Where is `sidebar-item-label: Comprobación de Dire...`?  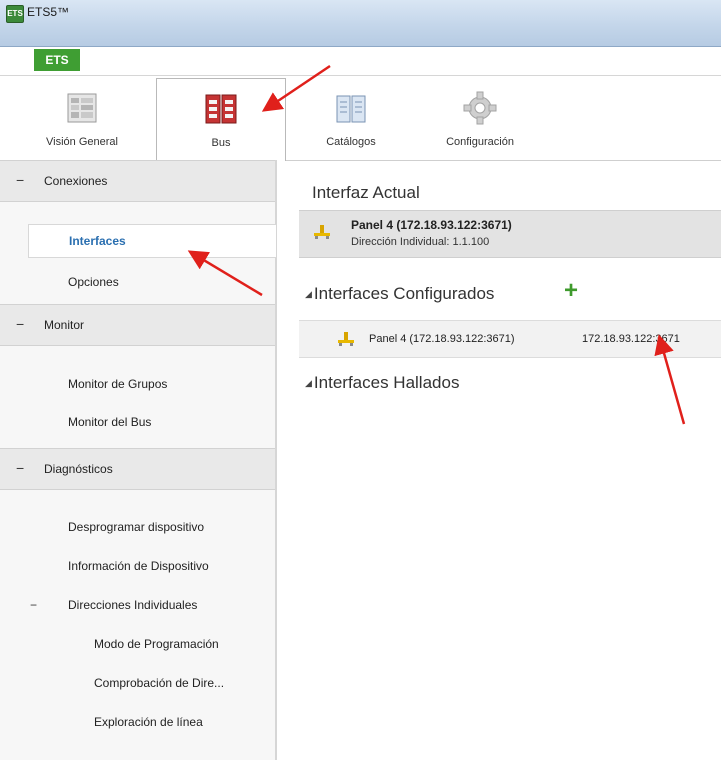
sidebar-item-label: Comprobación de Dire... is located at coordinates (159, 683).